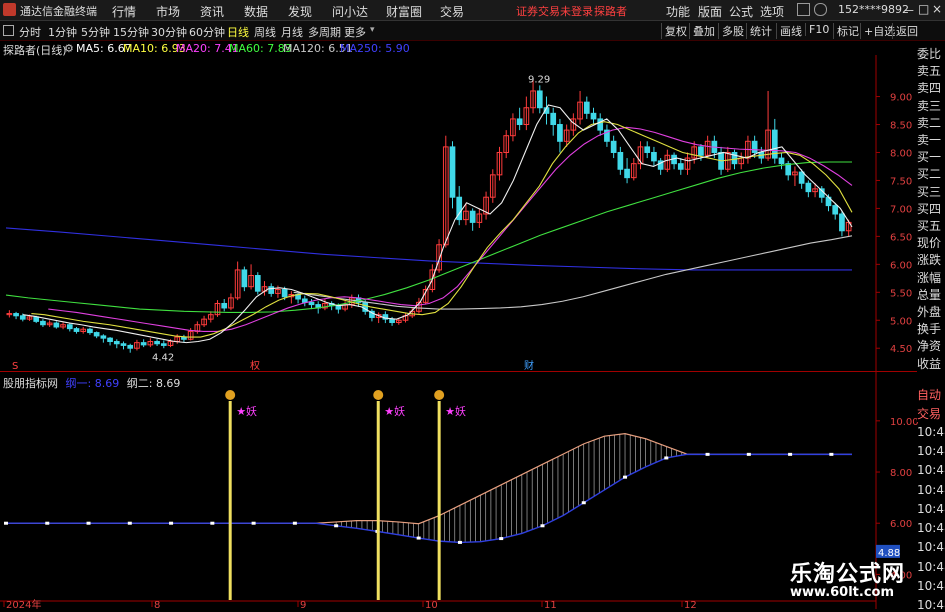  Describe the element at coordinates (842, 592) in the screenshot. I see `watermark-url: www.60lt.com` at that location.